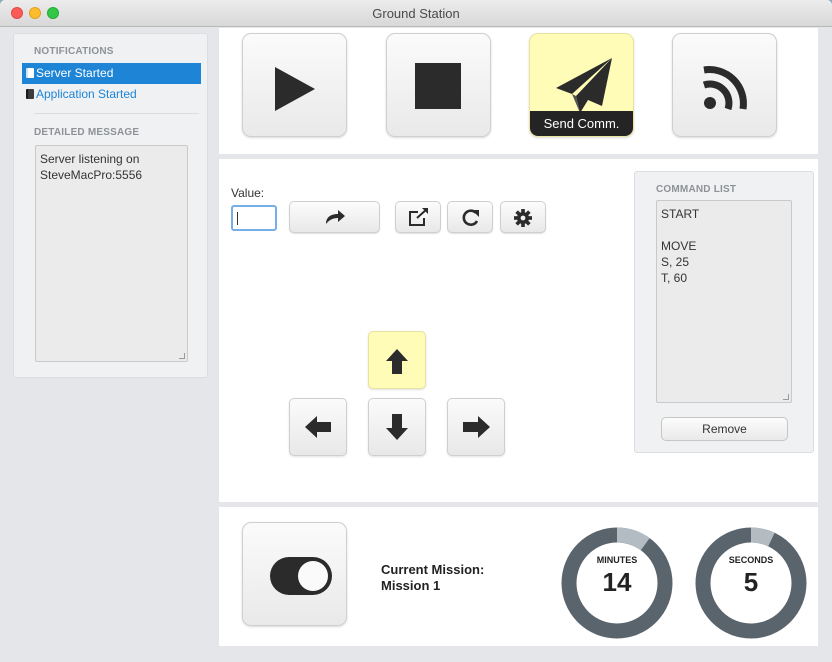  What do you see at coordinates (680, 214) in the screenshot?
I see `command-line: START` at bounding box center [680, 214].